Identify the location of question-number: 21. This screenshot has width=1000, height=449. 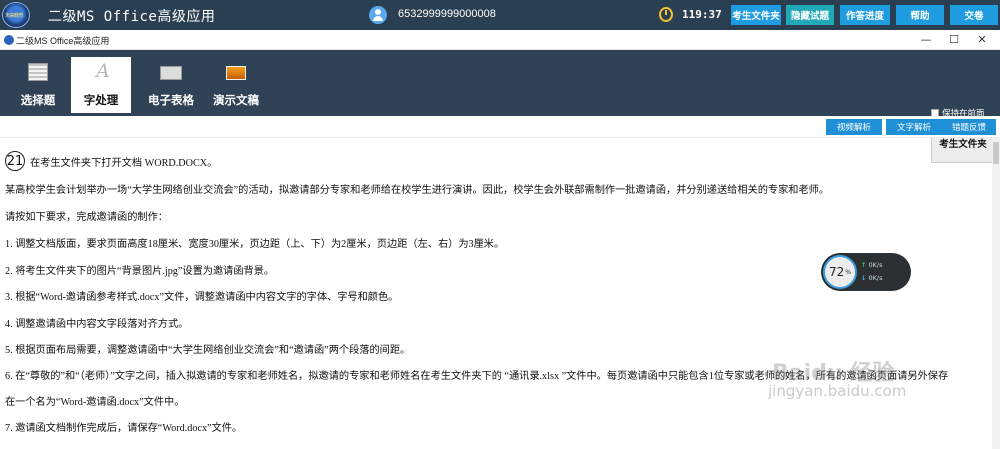
(15, 161).